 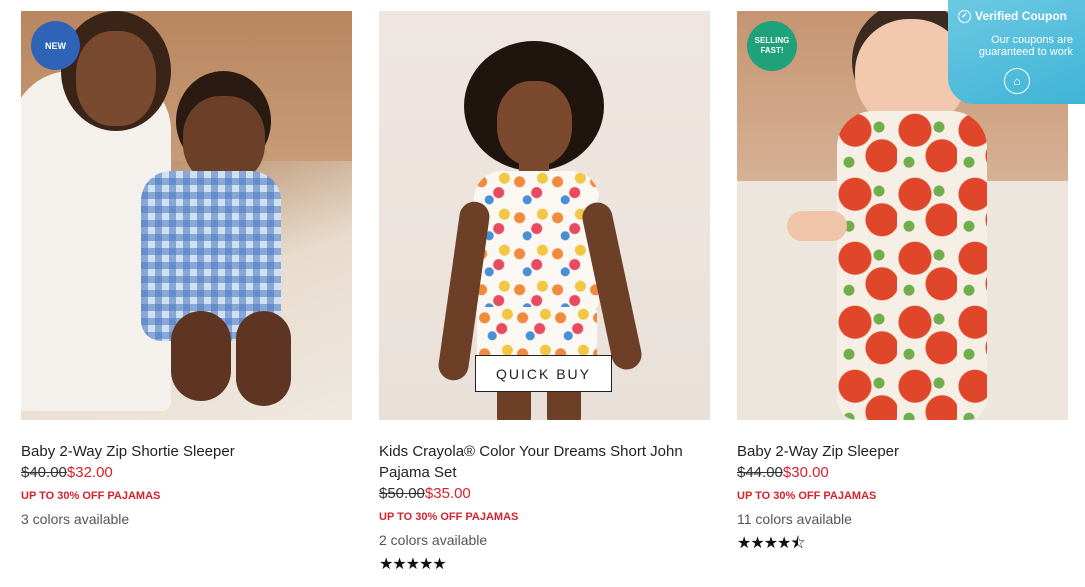 I want to click on original-price: $40.00, so click(x=44, y=472).